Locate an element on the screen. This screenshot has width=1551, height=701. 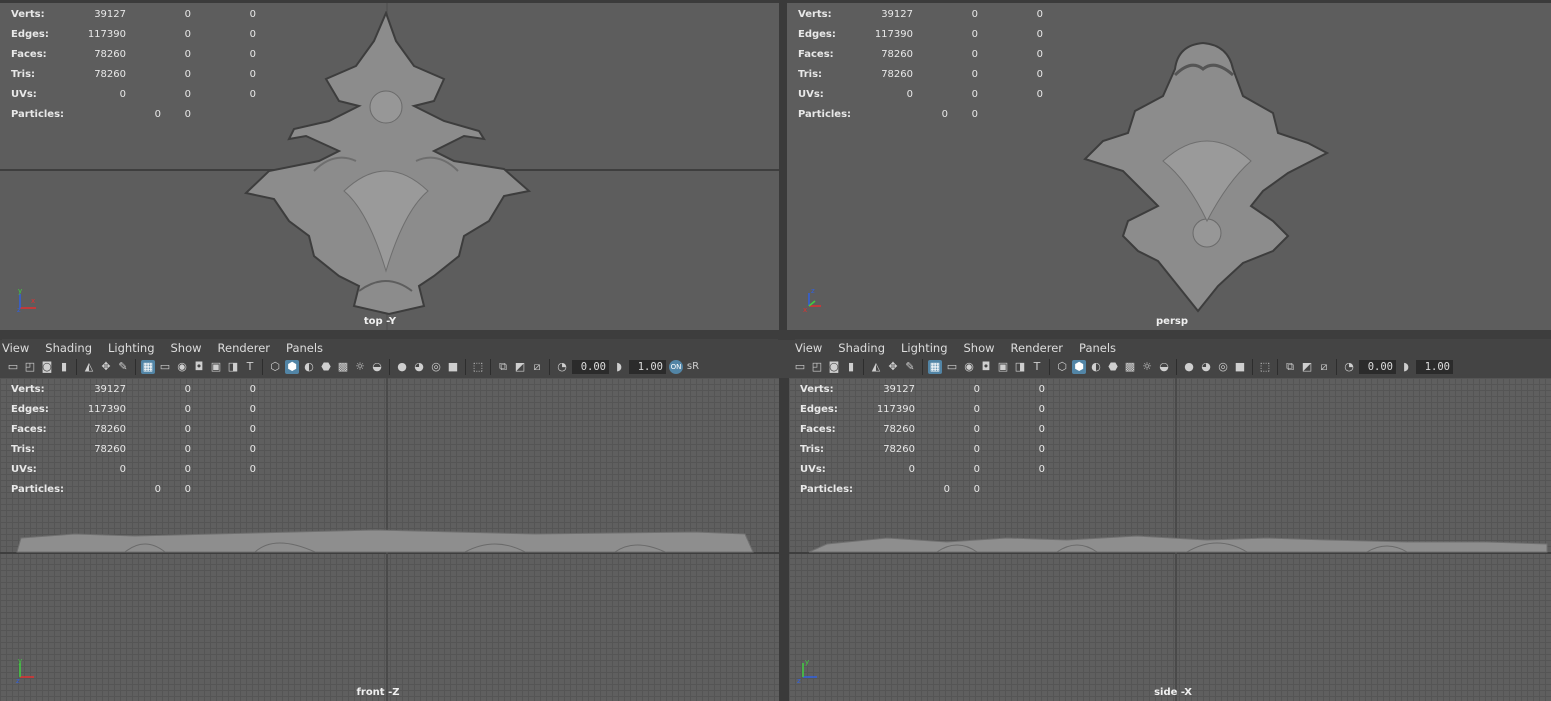
color-management-toggle-icon: ON is located at coordinates (676, 367).